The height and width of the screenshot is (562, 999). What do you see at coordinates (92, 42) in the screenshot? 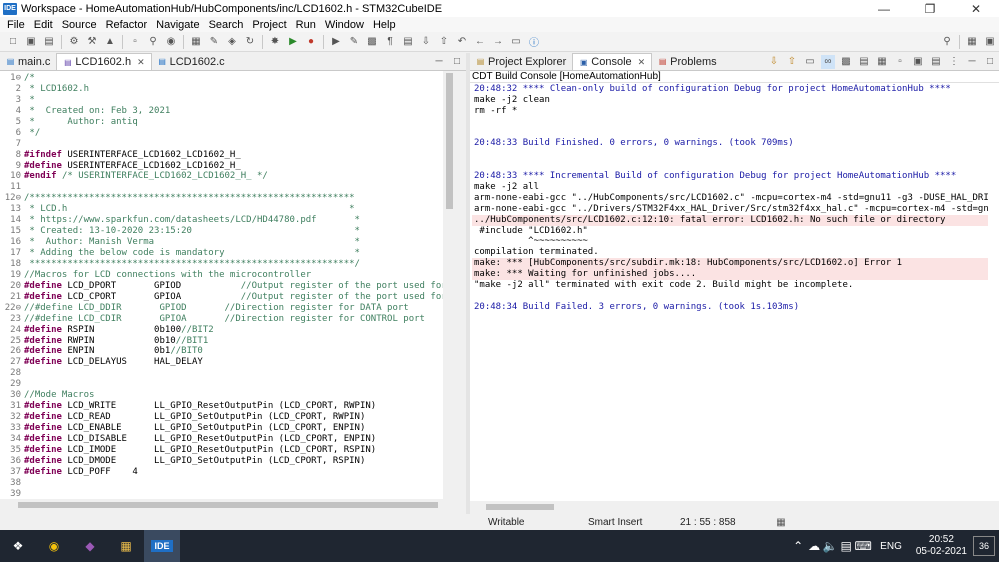
I see `build-hammer-icon: ⚒` at bounding box center [92, 42].